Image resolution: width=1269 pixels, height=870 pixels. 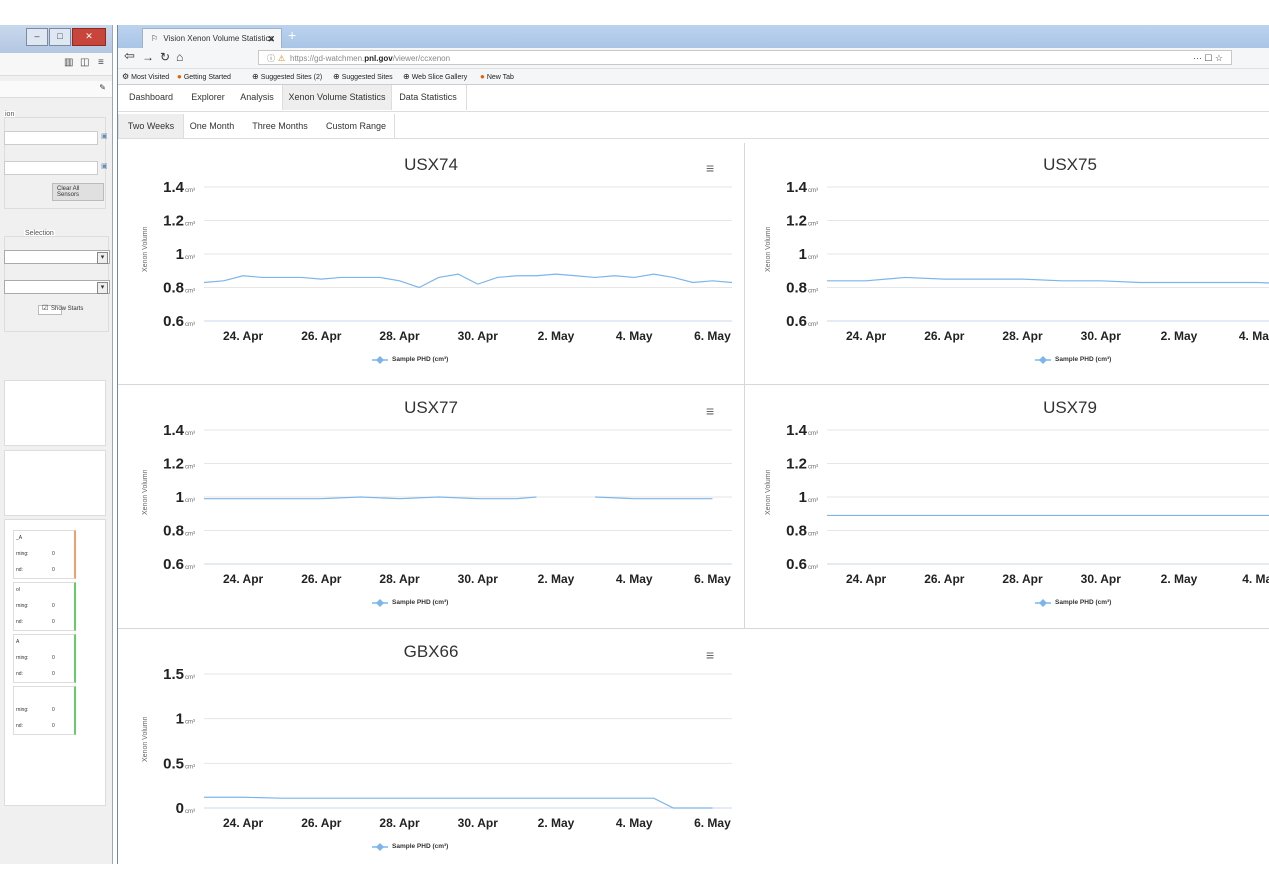 What do you see at coordinates (145, 76) in the screenshot?
I see `bookmark-most-visited: ⚙ Most Visited` at bounding box center [145, 76].